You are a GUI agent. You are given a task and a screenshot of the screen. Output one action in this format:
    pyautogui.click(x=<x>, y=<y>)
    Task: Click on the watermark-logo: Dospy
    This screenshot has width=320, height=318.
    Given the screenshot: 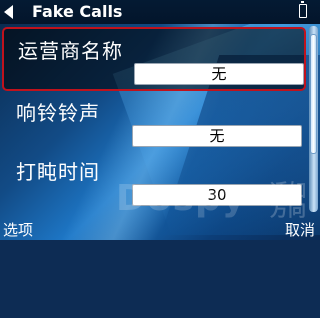 What is the action you would take?
    pyautogui.click(x=181, y=198)
    